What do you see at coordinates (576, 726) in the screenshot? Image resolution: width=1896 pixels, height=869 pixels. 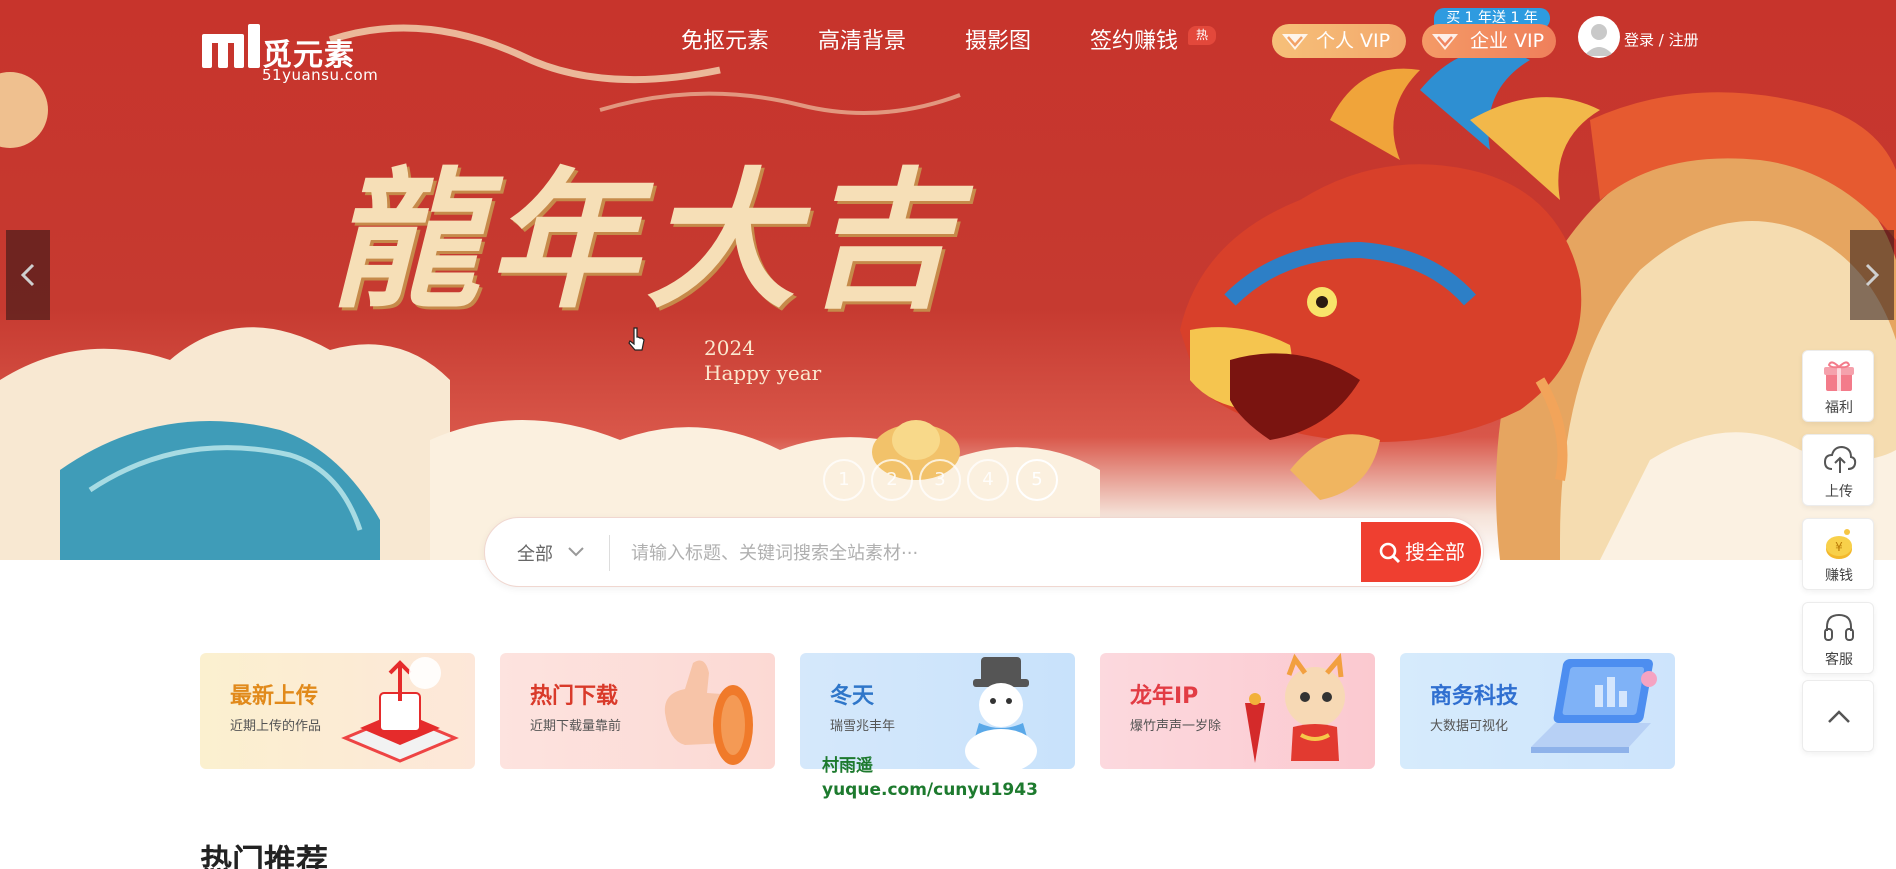 I see `category-subtitle: 近期下载量靠前` at bounding box center [576, 726].